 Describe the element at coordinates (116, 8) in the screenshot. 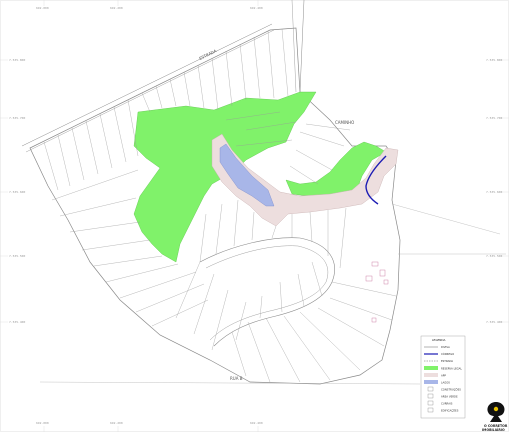

I see `grid-label-top-1: 692.200` at that location.